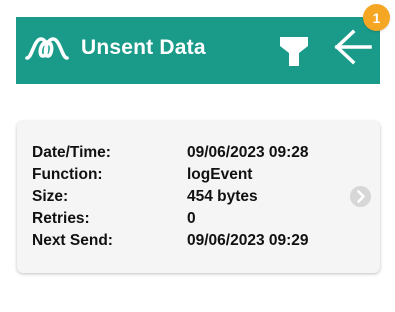 The width and height of the screenshot is (395, 312). I want to click on next-send-value: 09/06/2023 09:29, so click(248, 240).